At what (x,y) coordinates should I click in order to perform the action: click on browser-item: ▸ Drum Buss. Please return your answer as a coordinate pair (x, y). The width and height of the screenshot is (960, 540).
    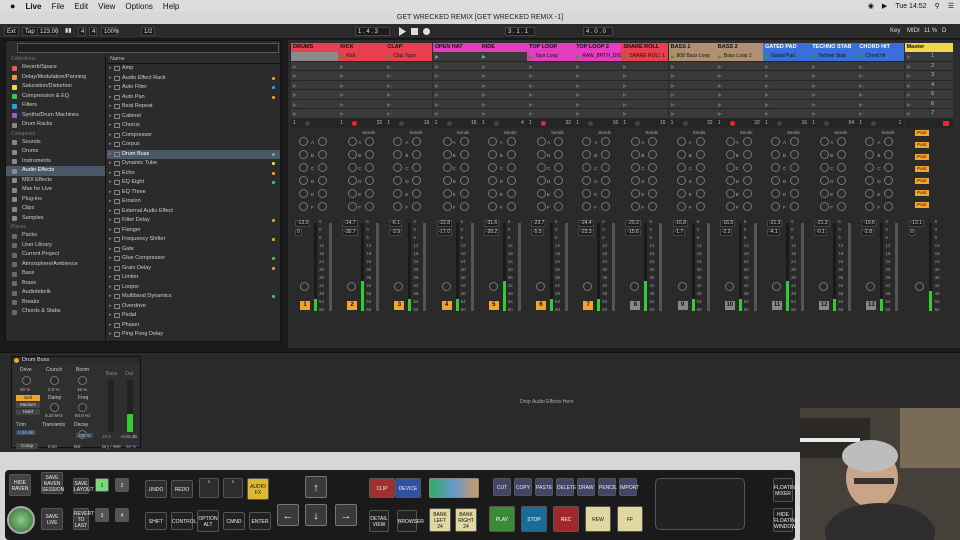
    Looking at the image, I should click on (193, 154).